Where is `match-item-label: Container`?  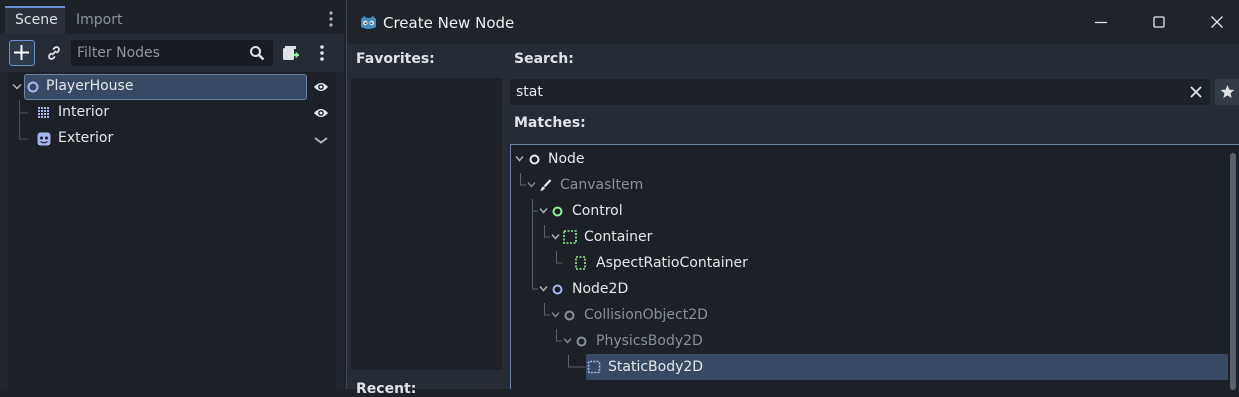 match-item-label: Container is located at coordinates (618, 237).